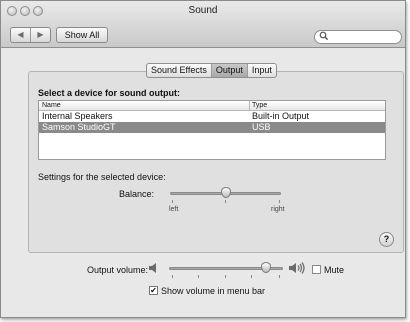 This screenshot has width=410, height=322. What do you see at coordinates (261, 127) in the screenshot?
I see `device-type: USB` at bounding box center [261, 127].